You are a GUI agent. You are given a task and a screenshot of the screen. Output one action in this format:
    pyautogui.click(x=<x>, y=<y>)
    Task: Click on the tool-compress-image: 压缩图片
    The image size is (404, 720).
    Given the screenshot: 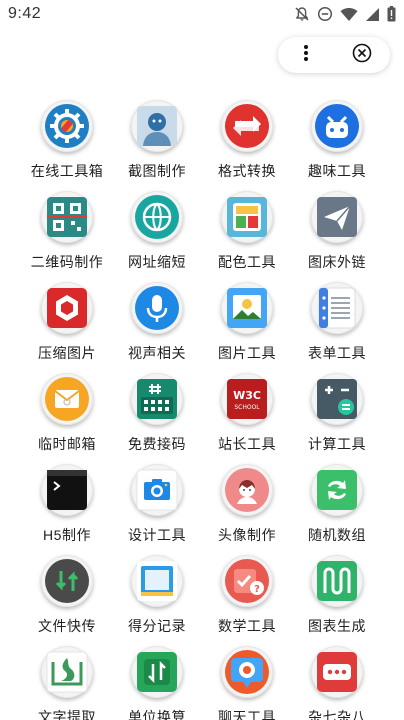 What is the action you would take?
    pyautogui.click(x=67, y=325)
    